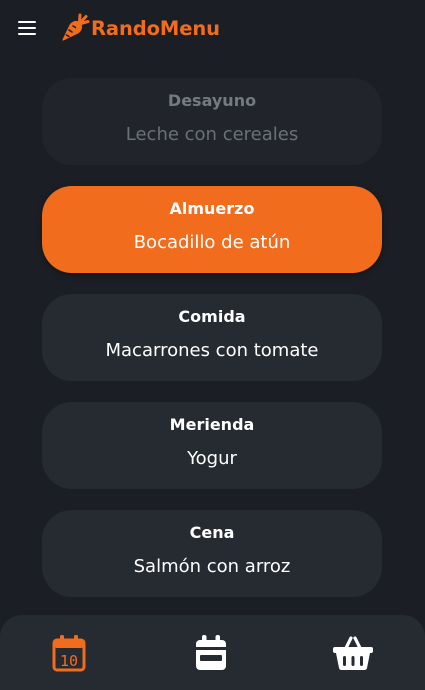 Image resolution: width=425 pixels, height=690 pixels. What do you see at coordinates (212, 337) in the screenshot?
I see `meal-card-comida: Comida Macarrones con tomate` at bounding box center [212, 337].